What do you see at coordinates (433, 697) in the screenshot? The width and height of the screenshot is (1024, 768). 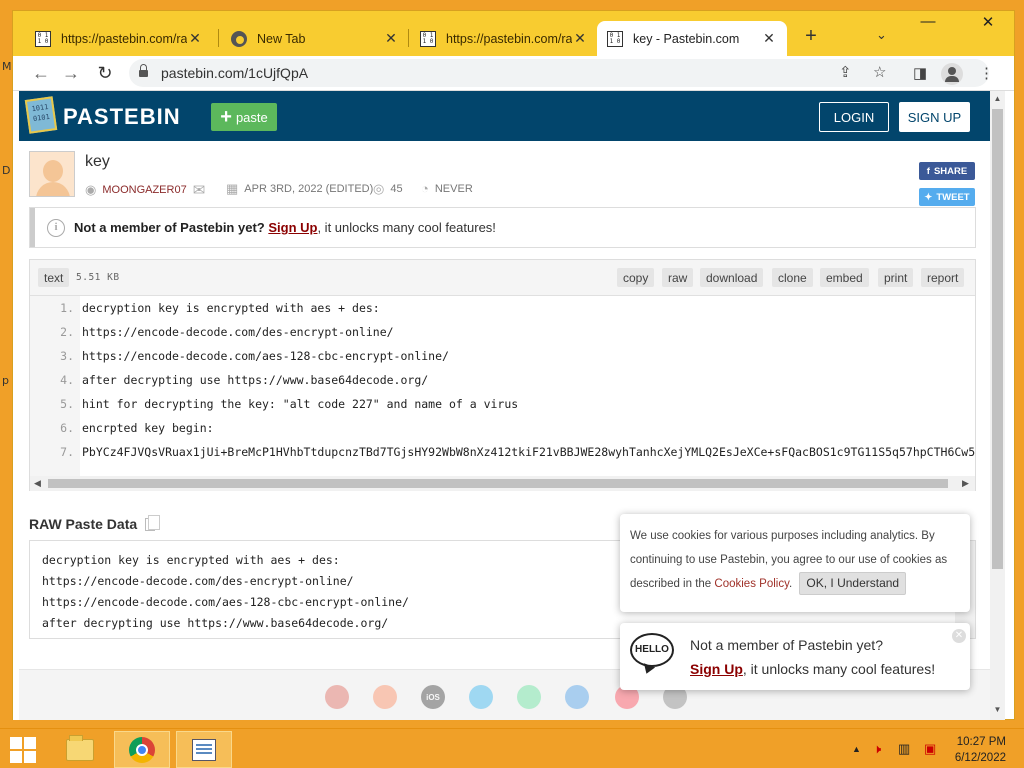 I see `ios-icon: iOS` at bounding box center [433, 697].